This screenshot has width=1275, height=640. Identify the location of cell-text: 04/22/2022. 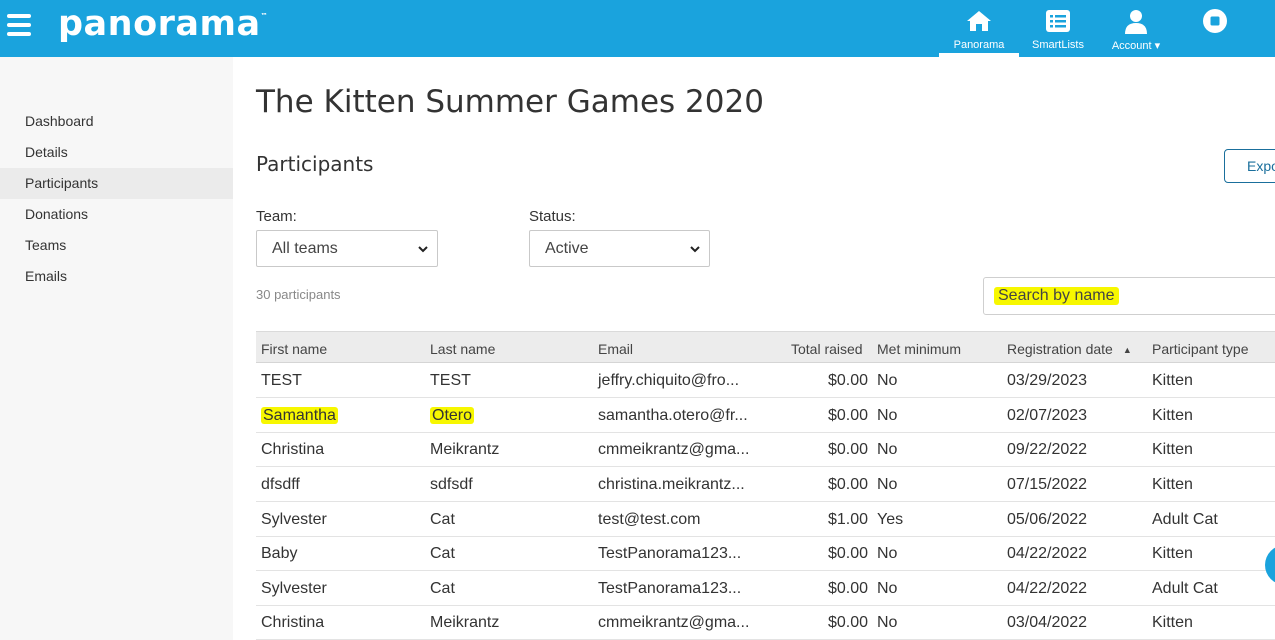
(1047, 588).